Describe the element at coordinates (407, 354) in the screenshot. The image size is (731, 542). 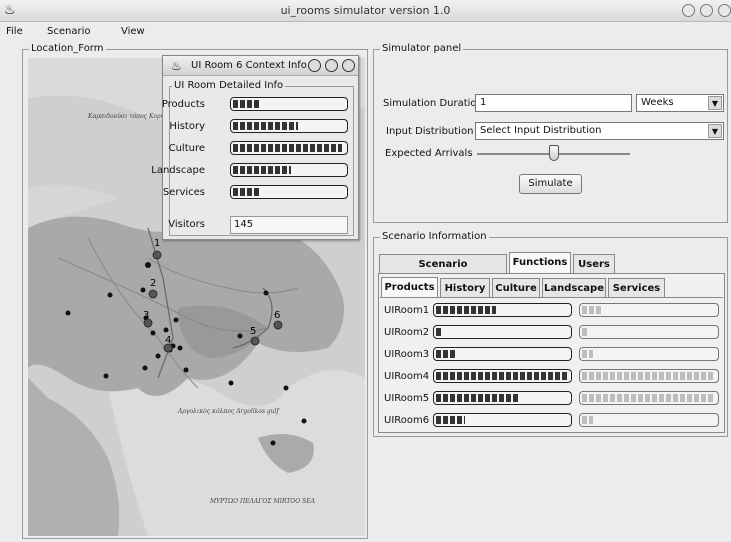
I see `room-label: UIRoom3` at that location.